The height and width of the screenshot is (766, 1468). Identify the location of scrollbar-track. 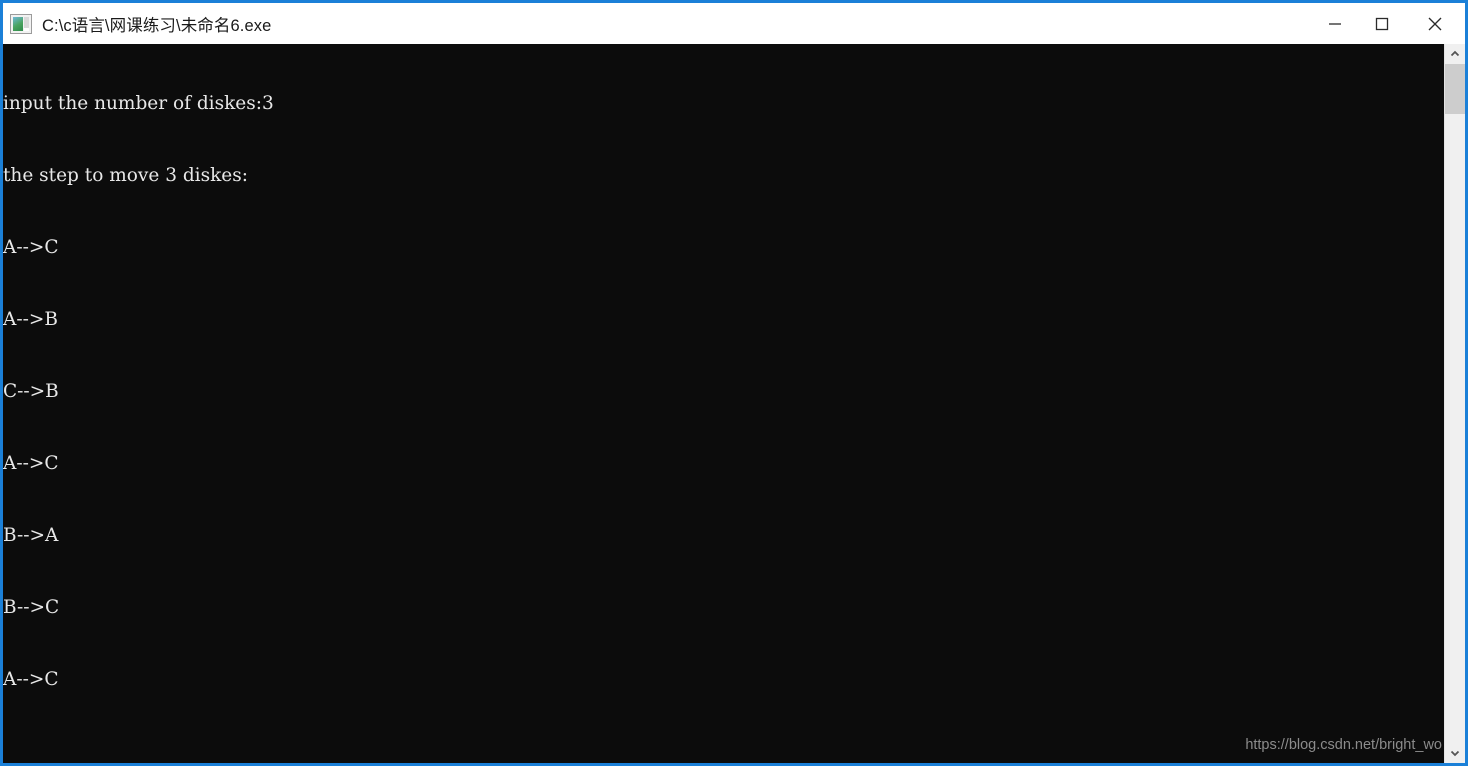
(1455, 403).